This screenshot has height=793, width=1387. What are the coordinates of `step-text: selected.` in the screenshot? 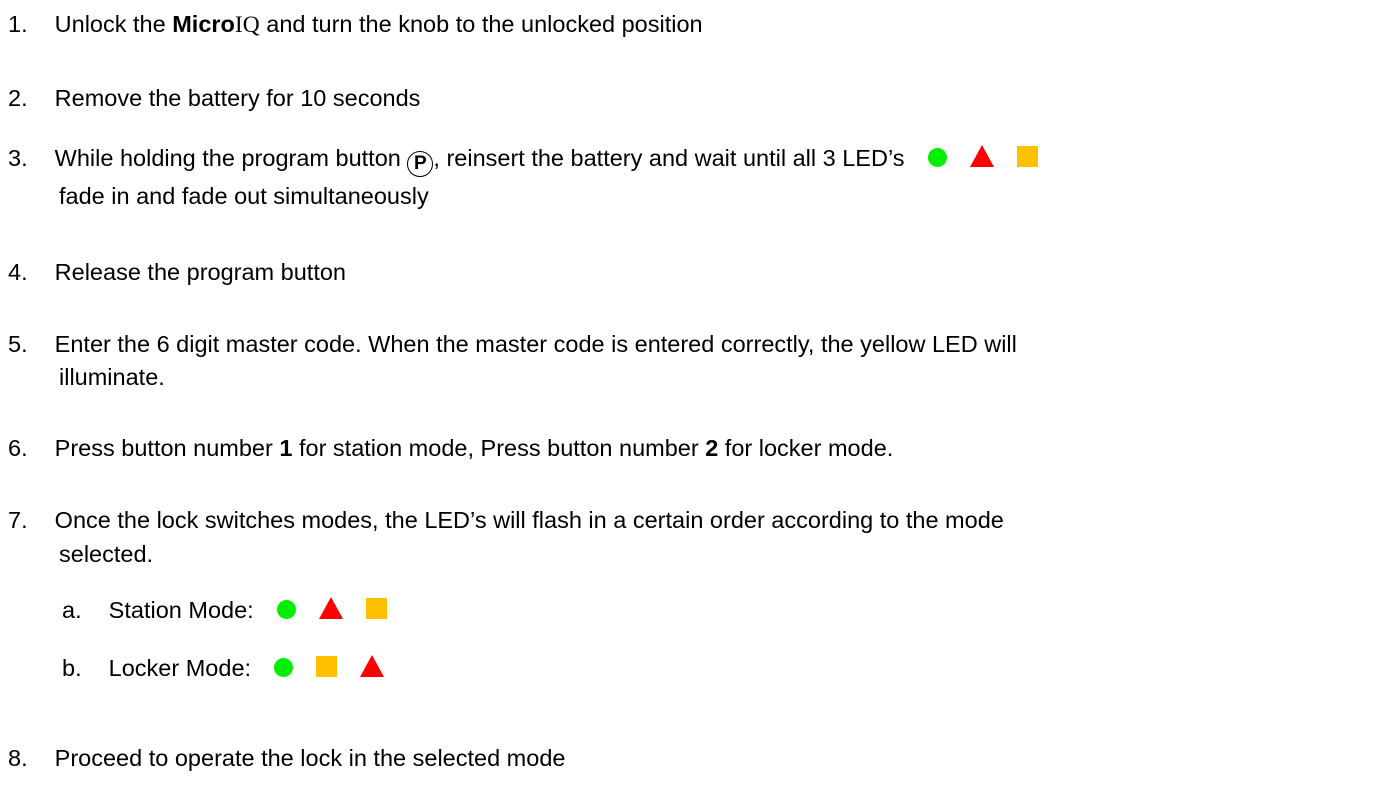 It's located at (106, 554).